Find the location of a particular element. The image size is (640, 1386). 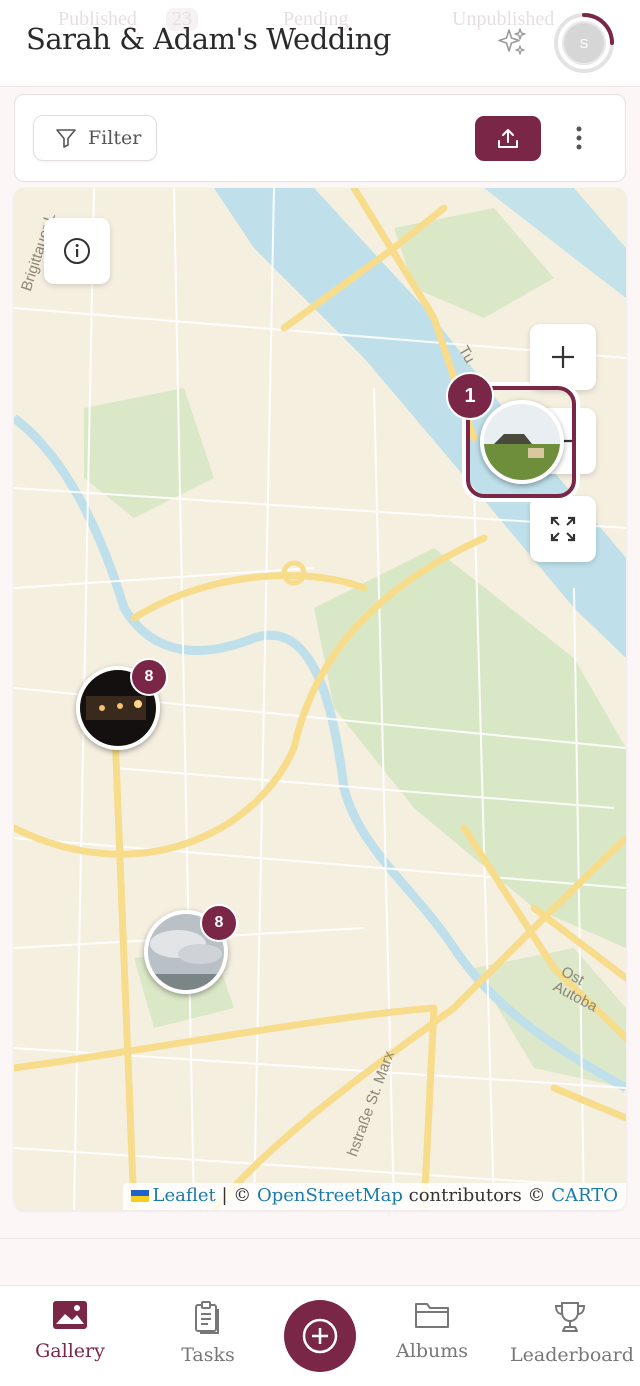

gallery-toolbar: Filter is located at coordinates (320, 138).